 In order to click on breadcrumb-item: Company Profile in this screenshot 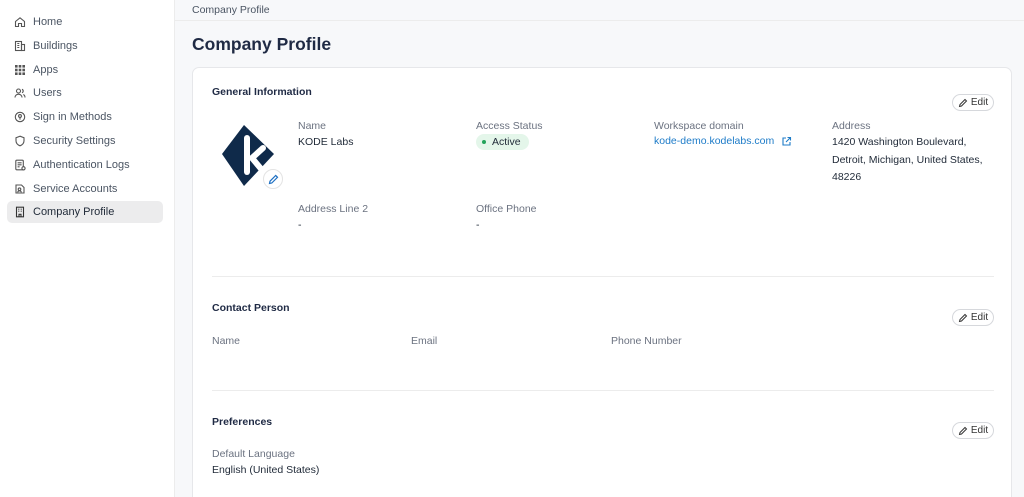, I will do `click(231, 10)`.